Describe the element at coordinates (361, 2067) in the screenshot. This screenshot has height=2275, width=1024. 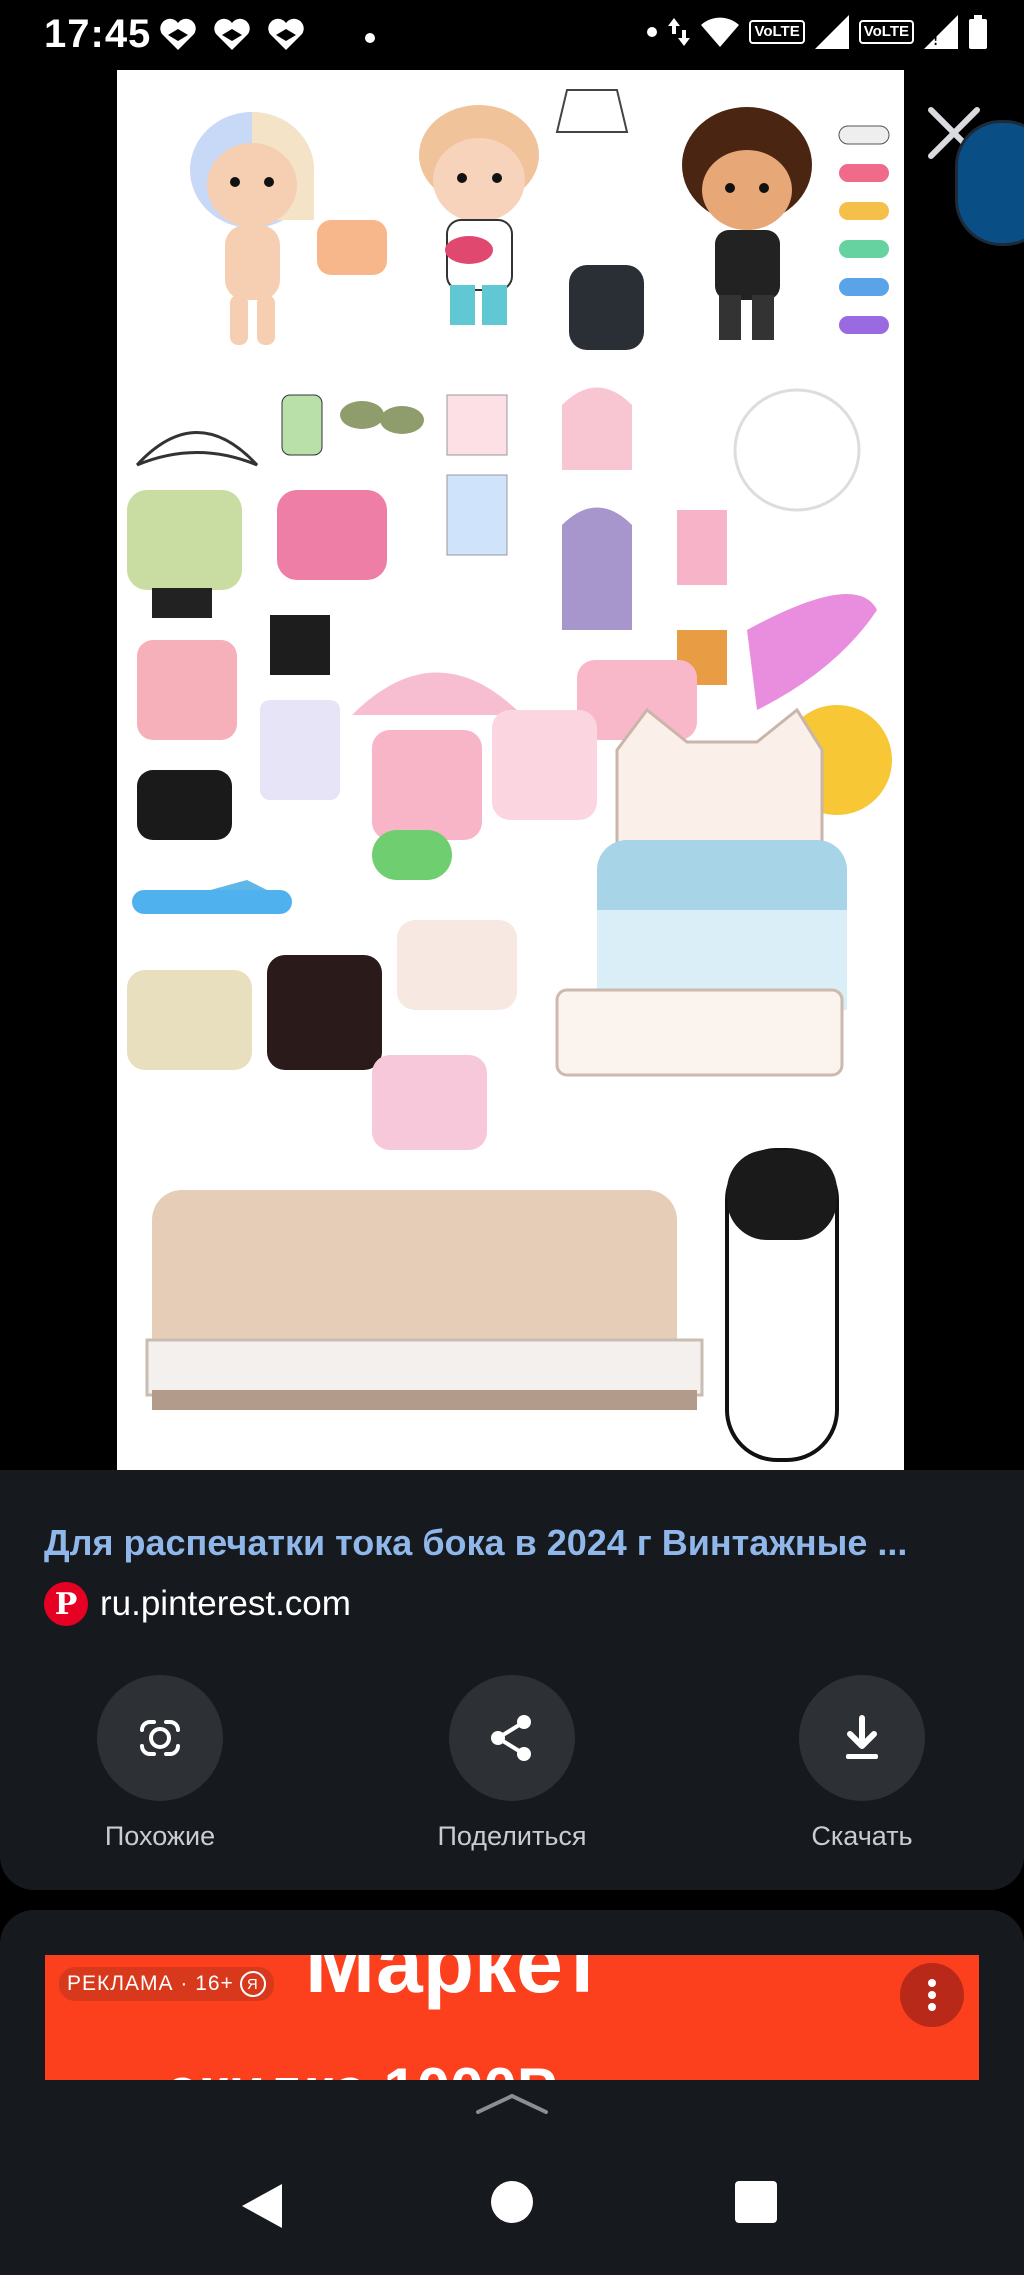
I see `ad-offer-text: скидка 1000Р` at that location.